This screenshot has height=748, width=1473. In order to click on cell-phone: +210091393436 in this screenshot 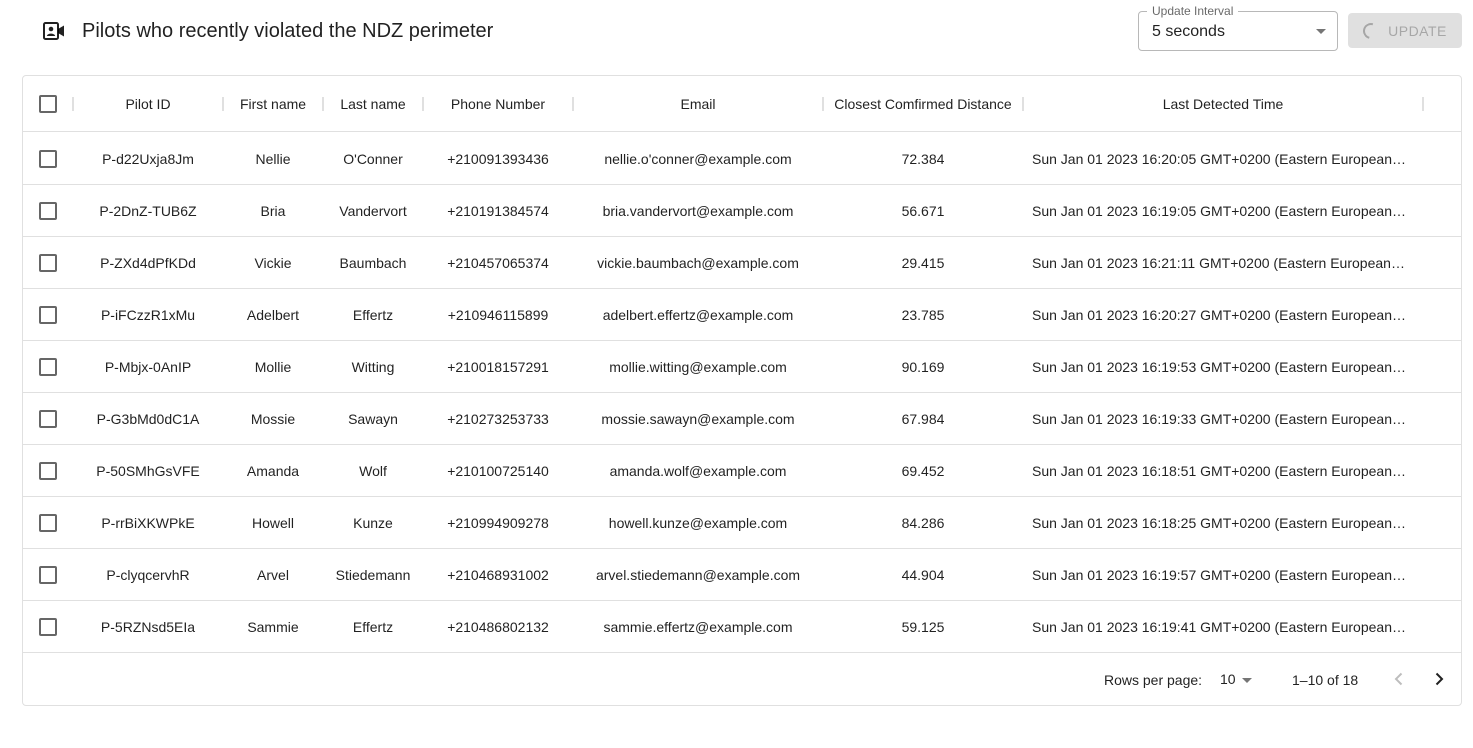, I will do `click(498, 158)`.